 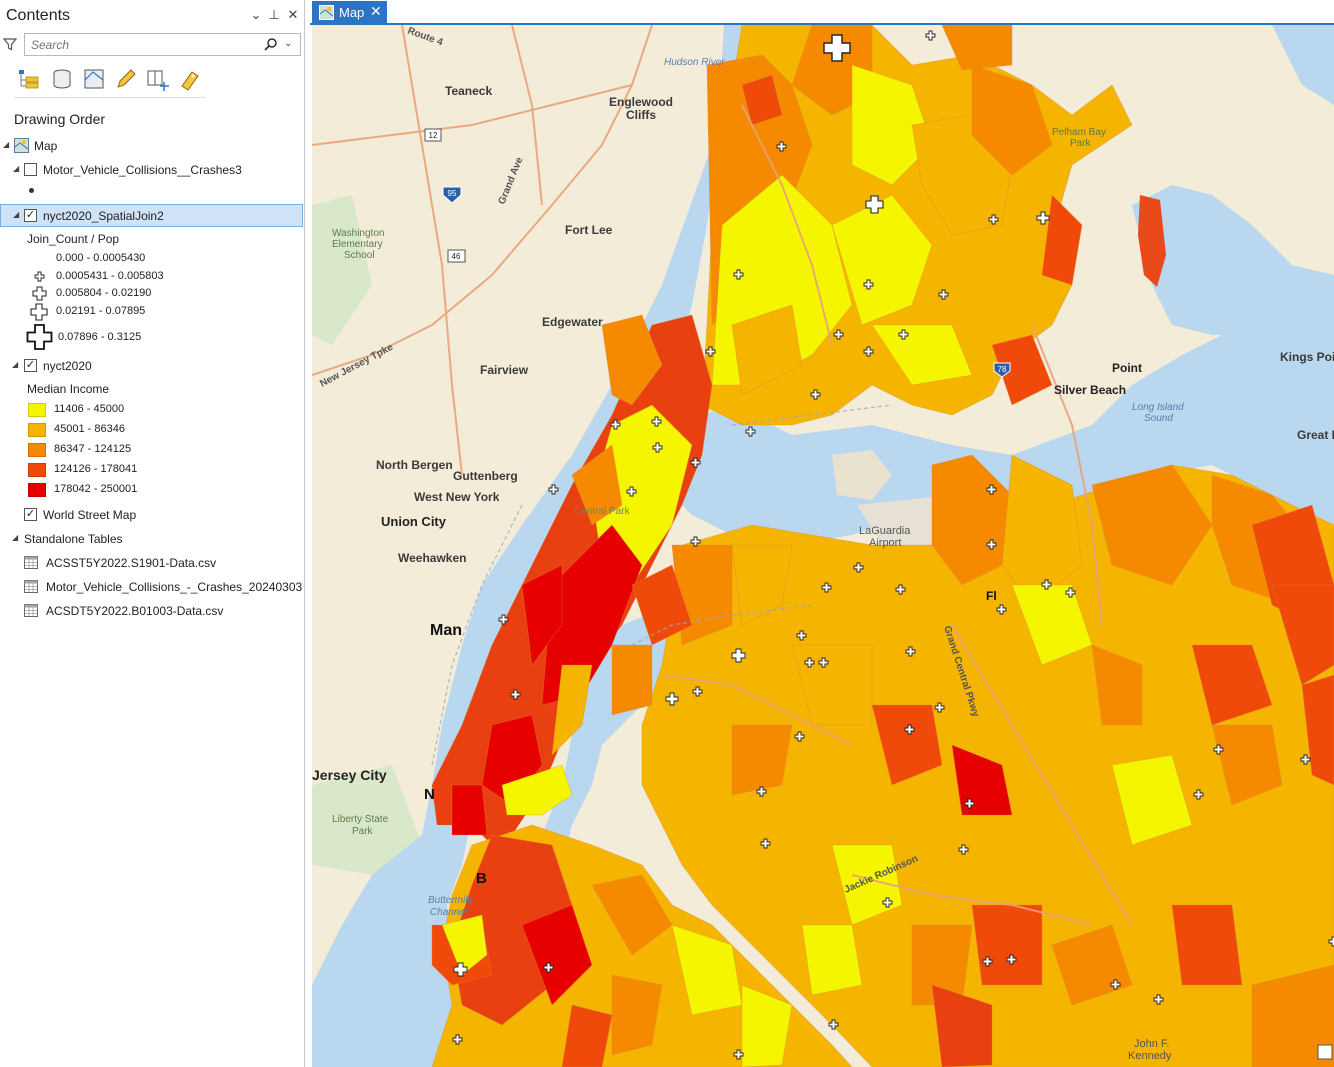 What do you see at coordinates (414, 521) in the screenshot?
I see `svg-text: Union City` at bounding box center [414, 521].